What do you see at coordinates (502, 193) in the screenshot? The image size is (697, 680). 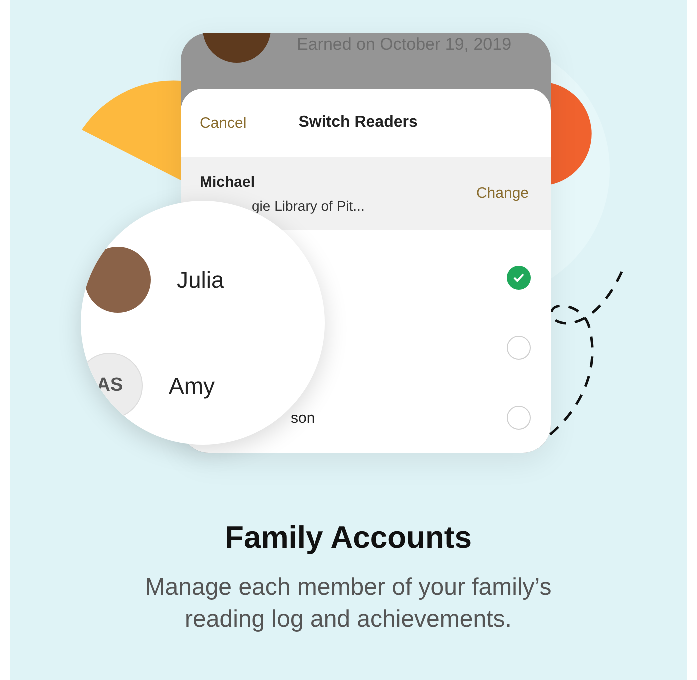 I see `change-button: Change` at bounding box center [502, 193].